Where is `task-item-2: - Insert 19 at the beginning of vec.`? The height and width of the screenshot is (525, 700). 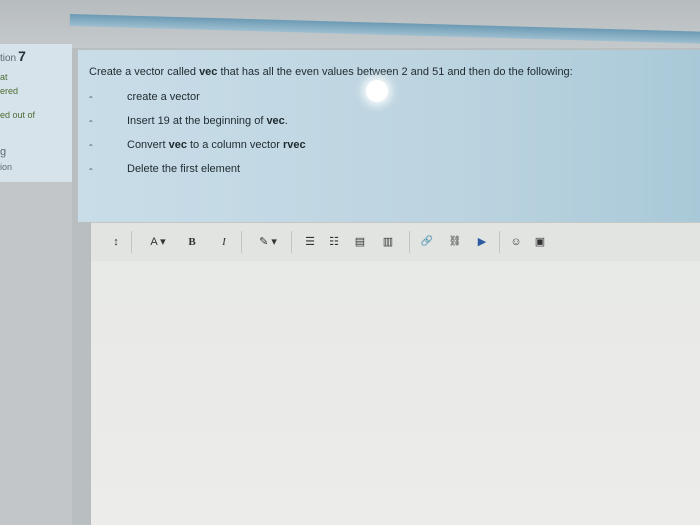
task-item-2: - Insert 19 at the beginning of vec. is located at coordinates (188, 121).